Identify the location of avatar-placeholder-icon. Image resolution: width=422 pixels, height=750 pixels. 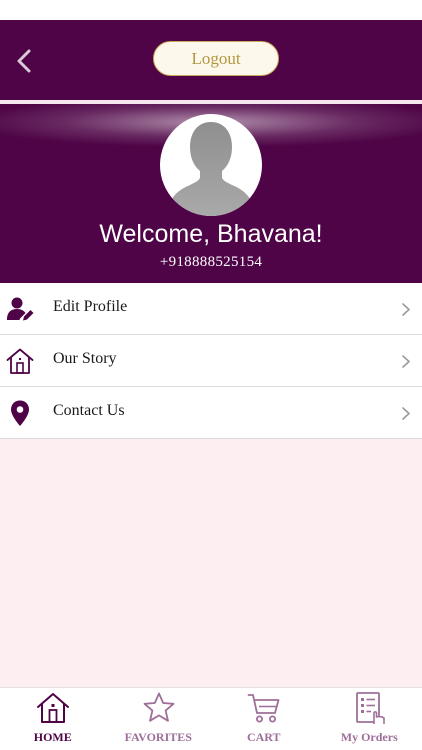
(211, 169).